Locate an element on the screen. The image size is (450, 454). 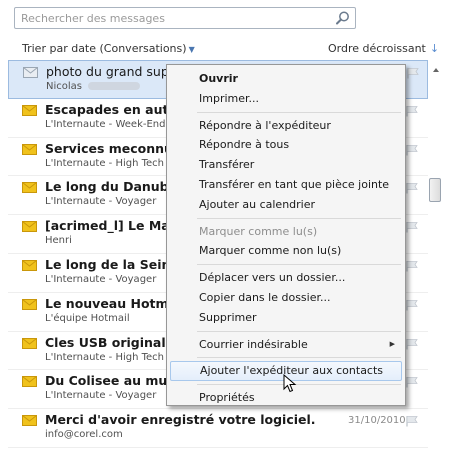
message-sender: L'Internaute - Week-End is located at coordinates (105, 124).